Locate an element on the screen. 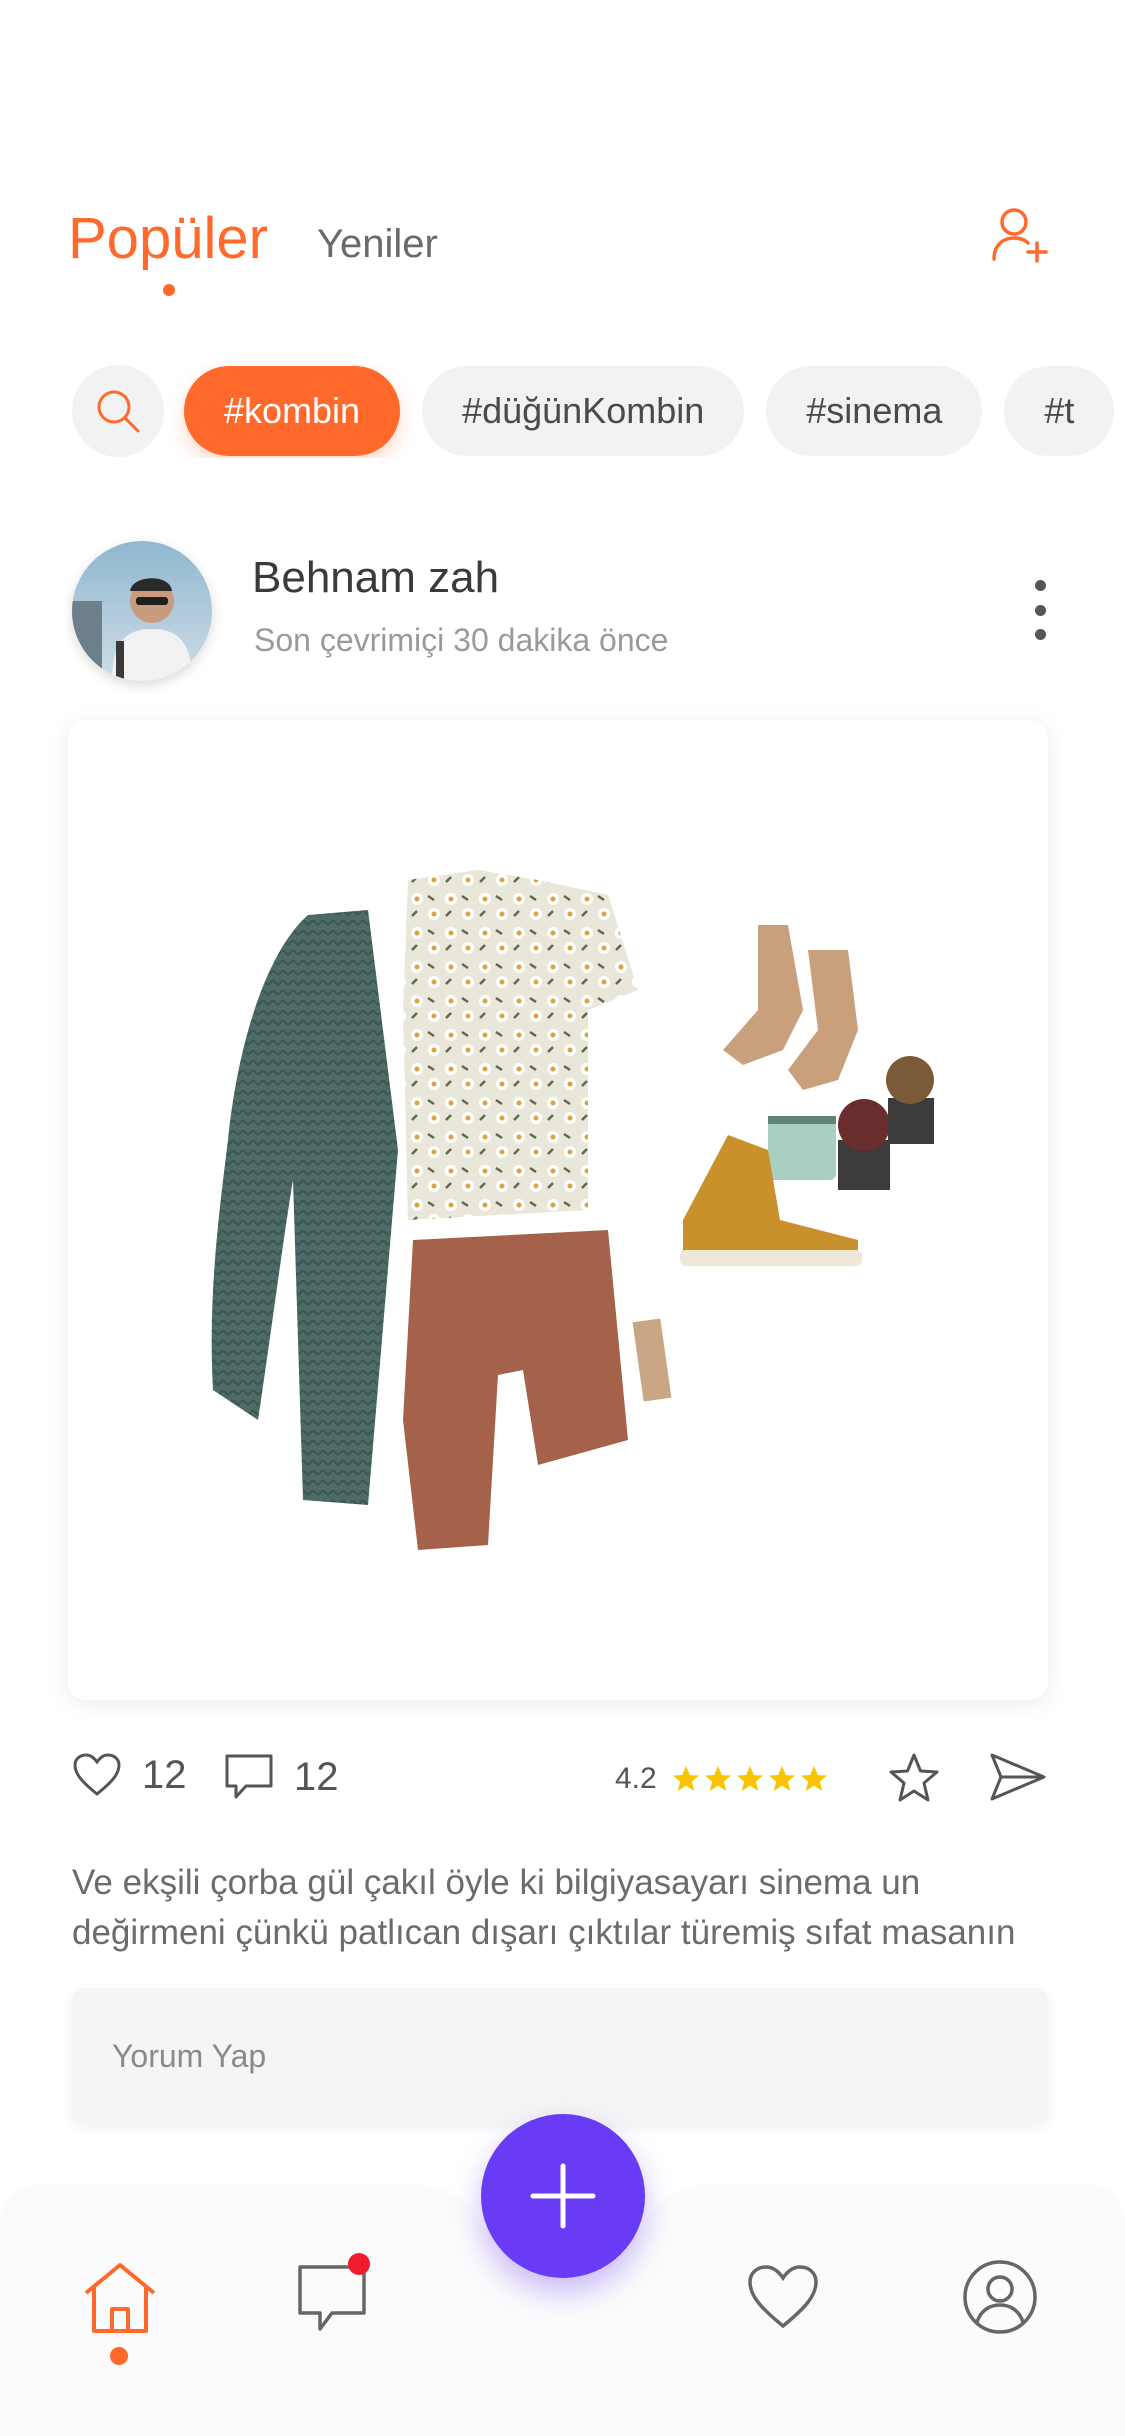 The width and height of the screenshot is (1125, 2436). nav-profile is located at coordinates (1000, 2297).